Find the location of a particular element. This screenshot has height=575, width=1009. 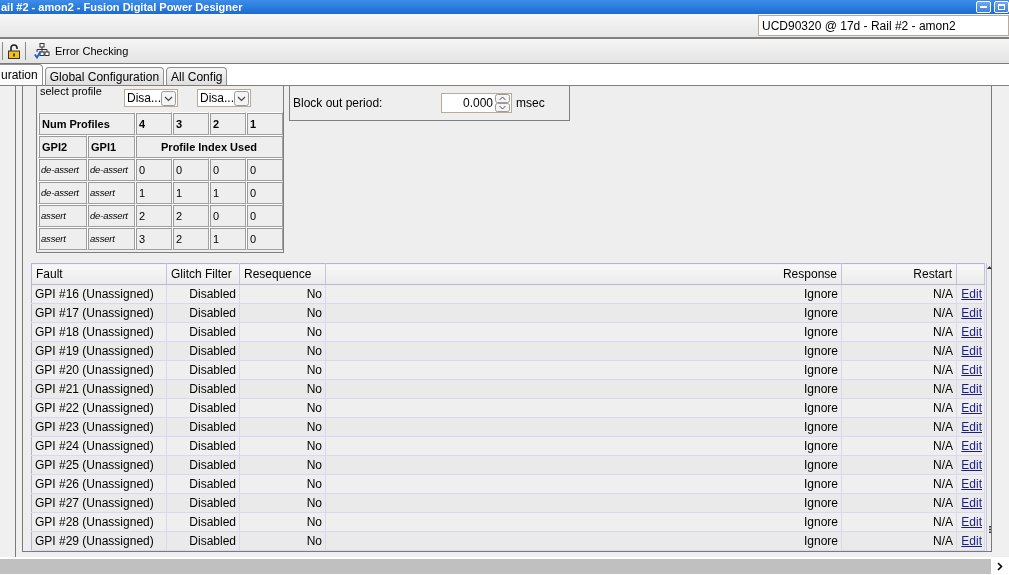

minimize-button is located at coordinates (983, 7).